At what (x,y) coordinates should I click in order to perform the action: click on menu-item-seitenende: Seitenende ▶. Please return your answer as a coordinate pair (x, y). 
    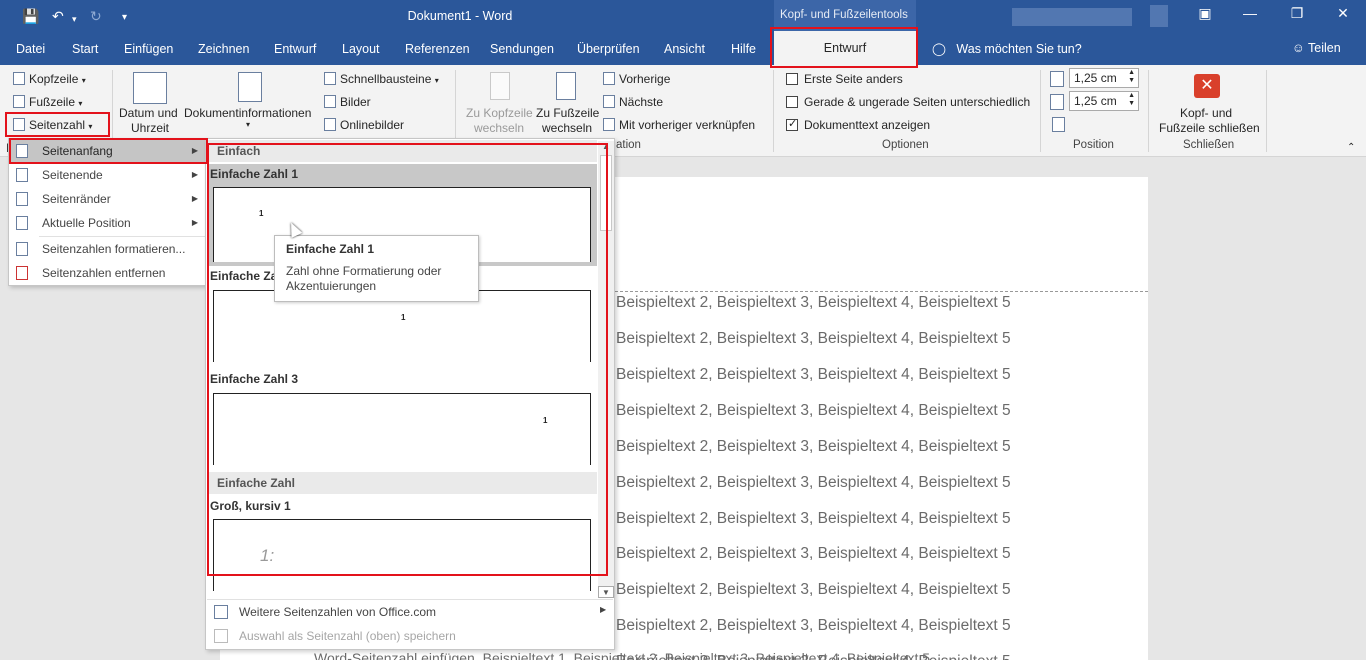
    Looking at the image, I should click on (107, 175).